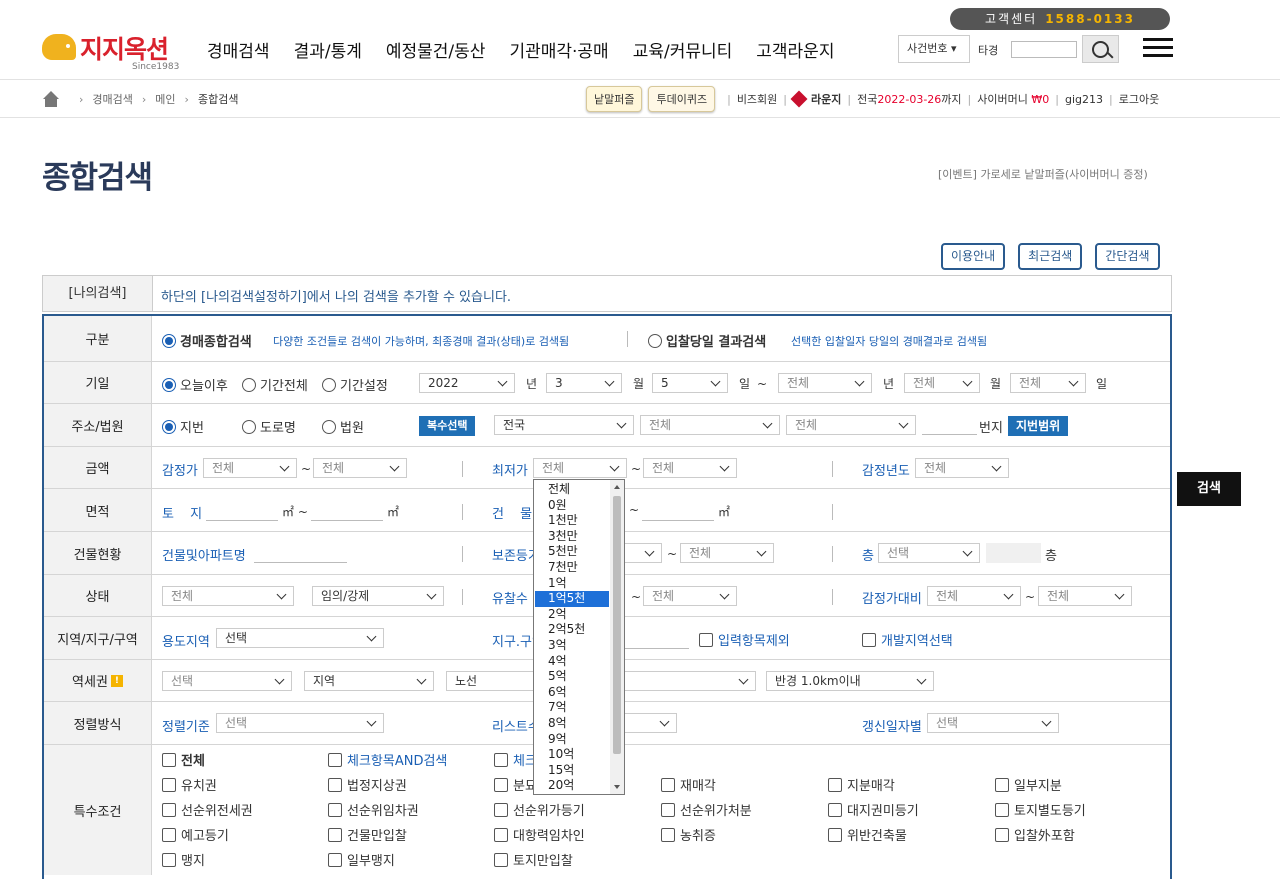 The height and width of the screenshot is (879, 1280). What do you see at coordinates (515, 784) in the screenshot?
I see `special-checkbox: 분묘` at bounding box center [515, 784].